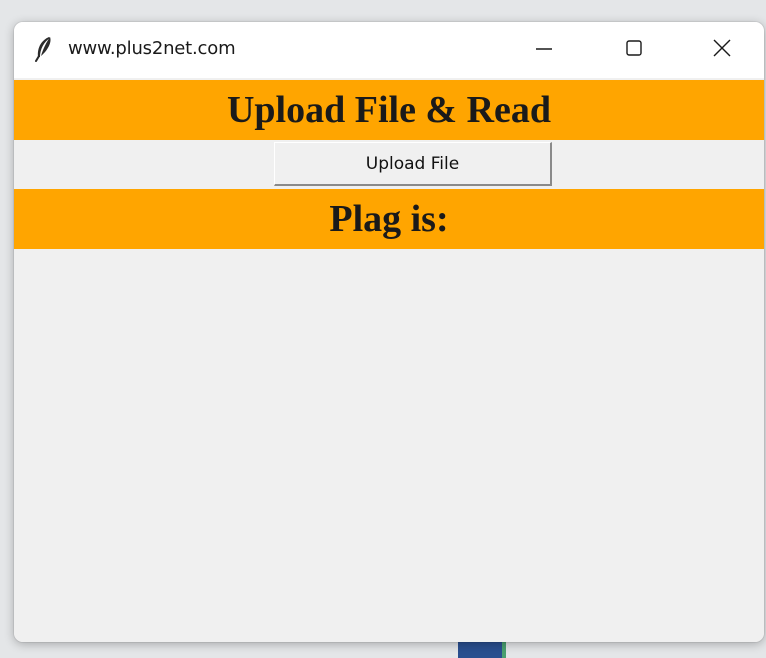 The image size is (766, 658). I want to click on minimize-button, so click(544, 50).